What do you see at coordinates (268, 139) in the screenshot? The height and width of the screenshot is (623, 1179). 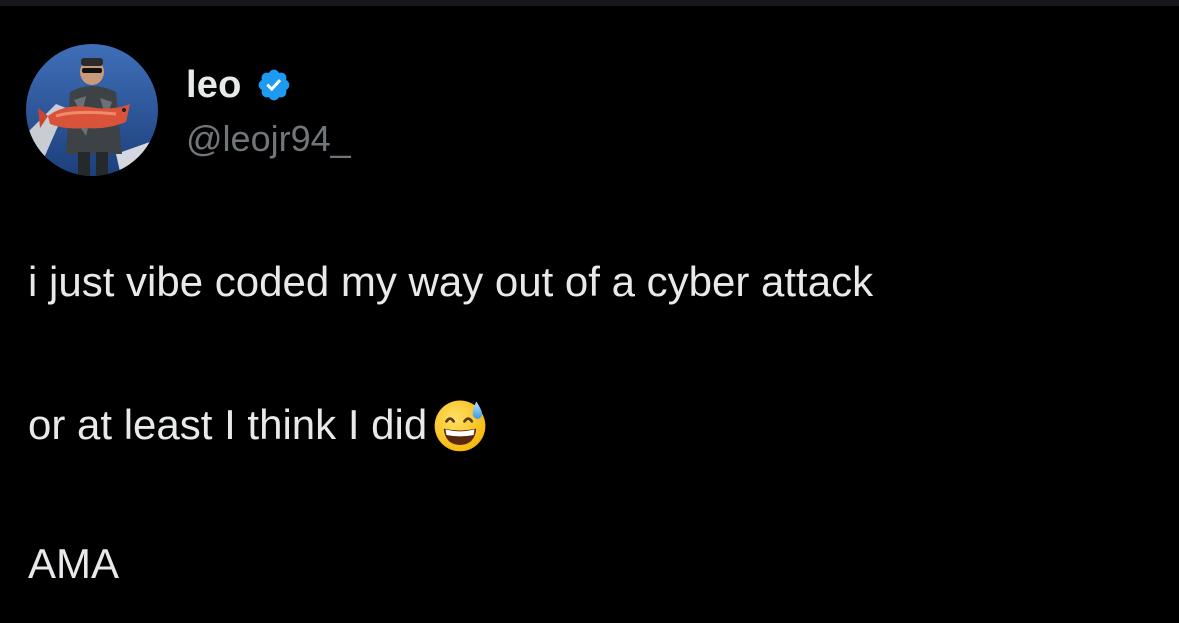 I see `user-handle: @leojr94_` at bounding box center [268, 139].